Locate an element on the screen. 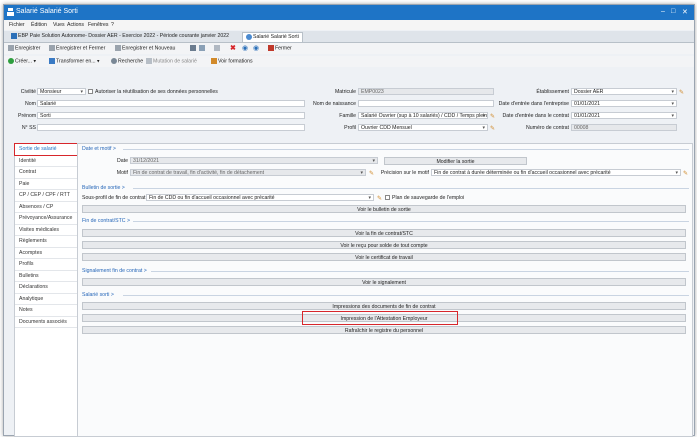 The width and height of the screenshot is (697, 437). nav-notes: Notes is located at coordinates (46, 311).